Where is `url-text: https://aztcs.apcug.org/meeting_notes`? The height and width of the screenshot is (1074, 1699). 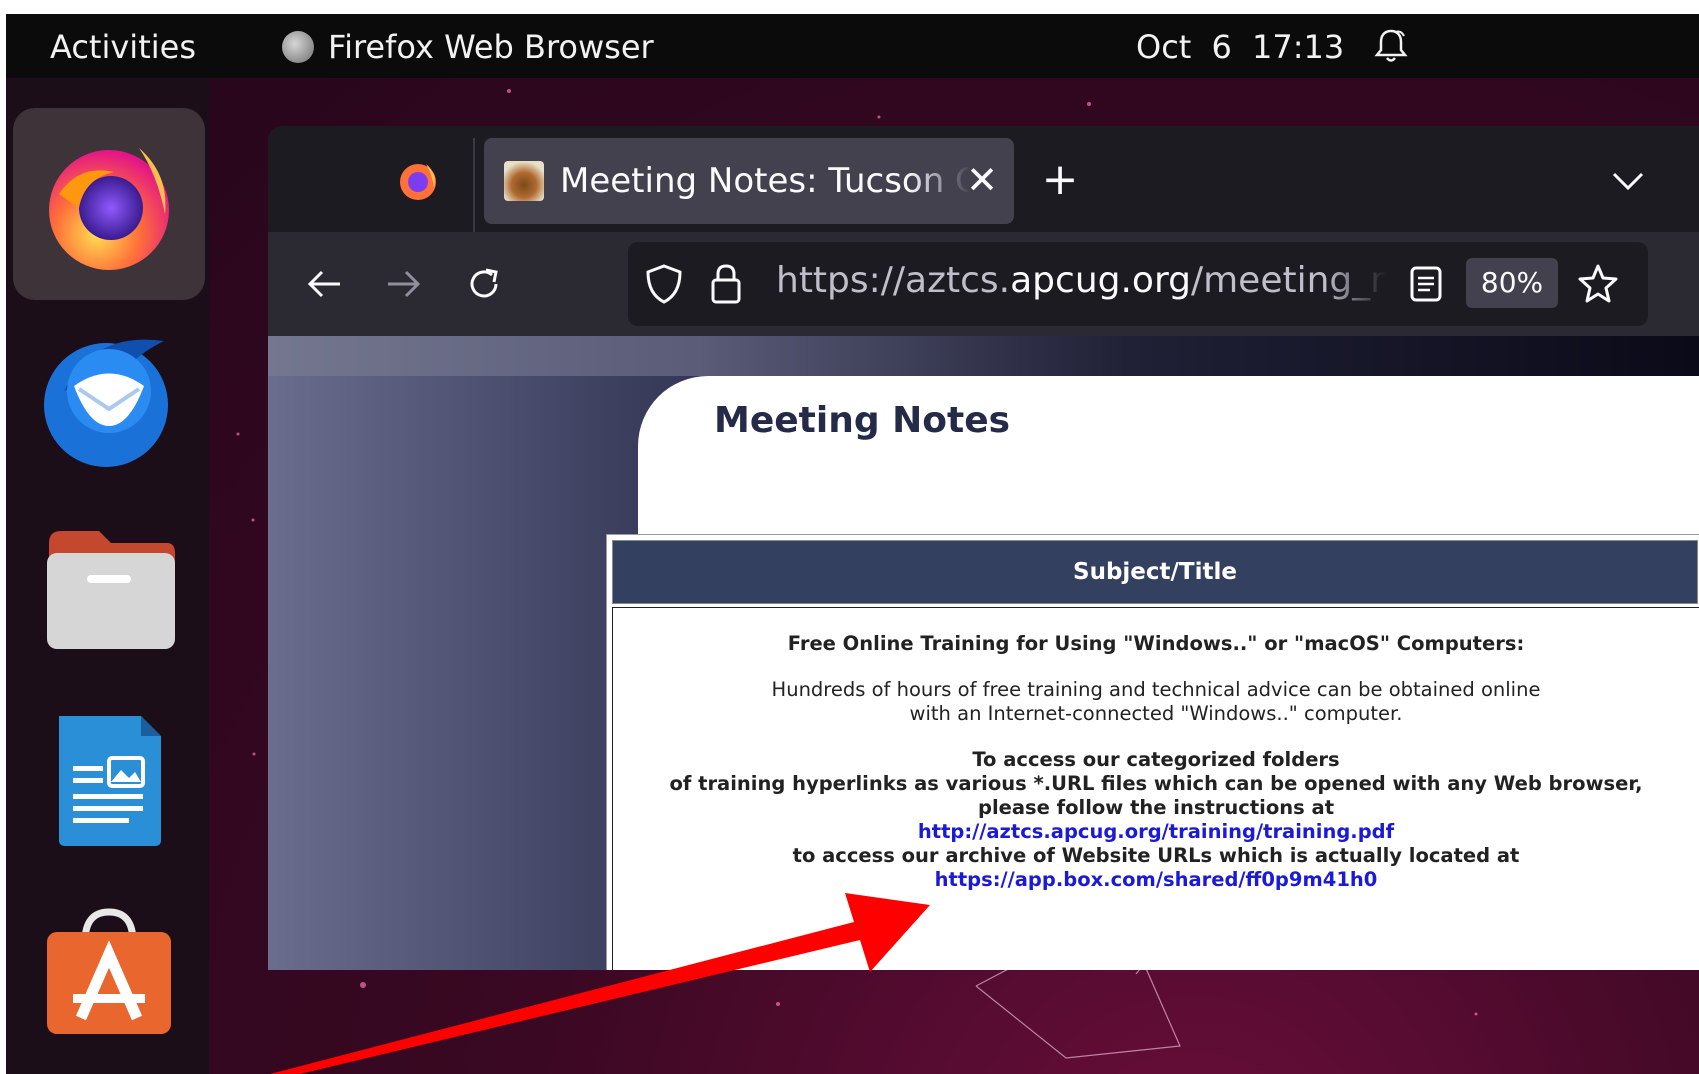 url-text: https://aztcs.apcug.org/meeting_notes is located at coordinates (1081, 284).